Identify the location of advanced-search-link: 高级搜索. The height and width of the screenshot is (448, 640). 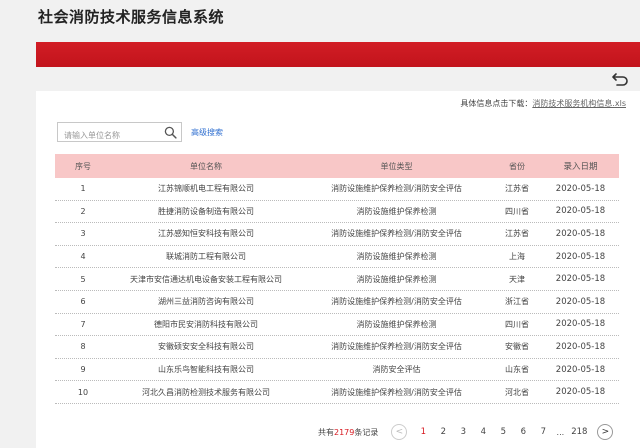
(207, 132).